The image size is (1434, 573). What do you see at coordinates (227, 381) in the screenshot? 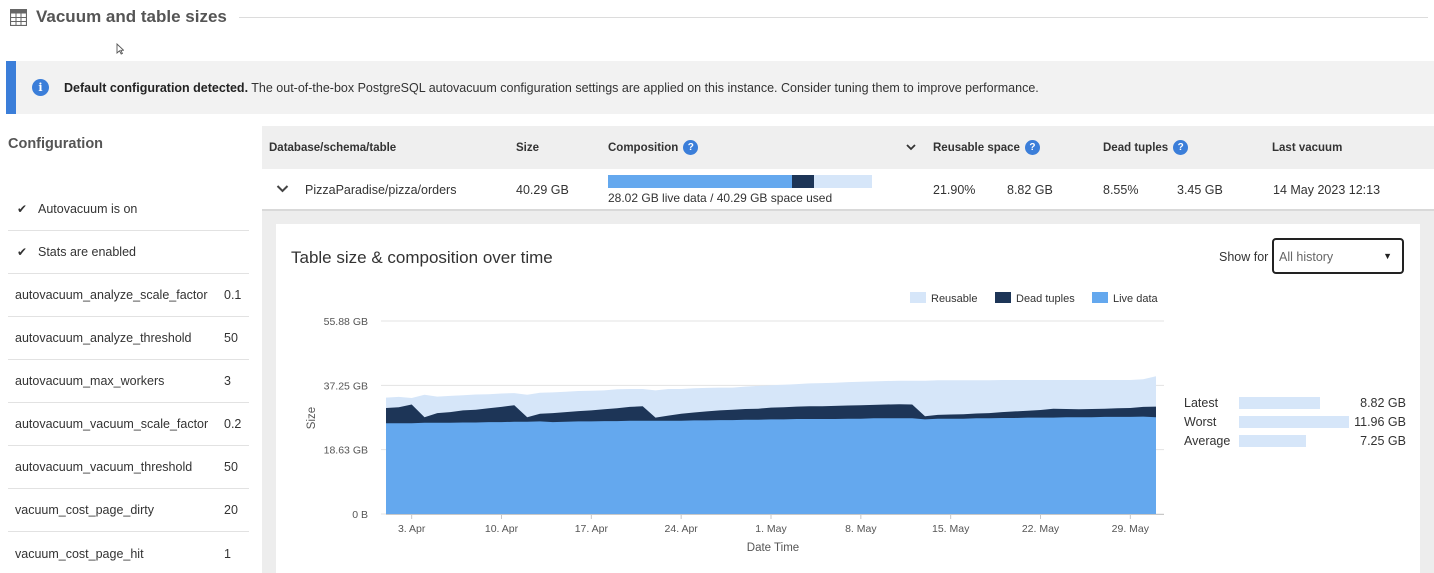
I see `config-setting-value: 3` at bounding box center [227, 381].